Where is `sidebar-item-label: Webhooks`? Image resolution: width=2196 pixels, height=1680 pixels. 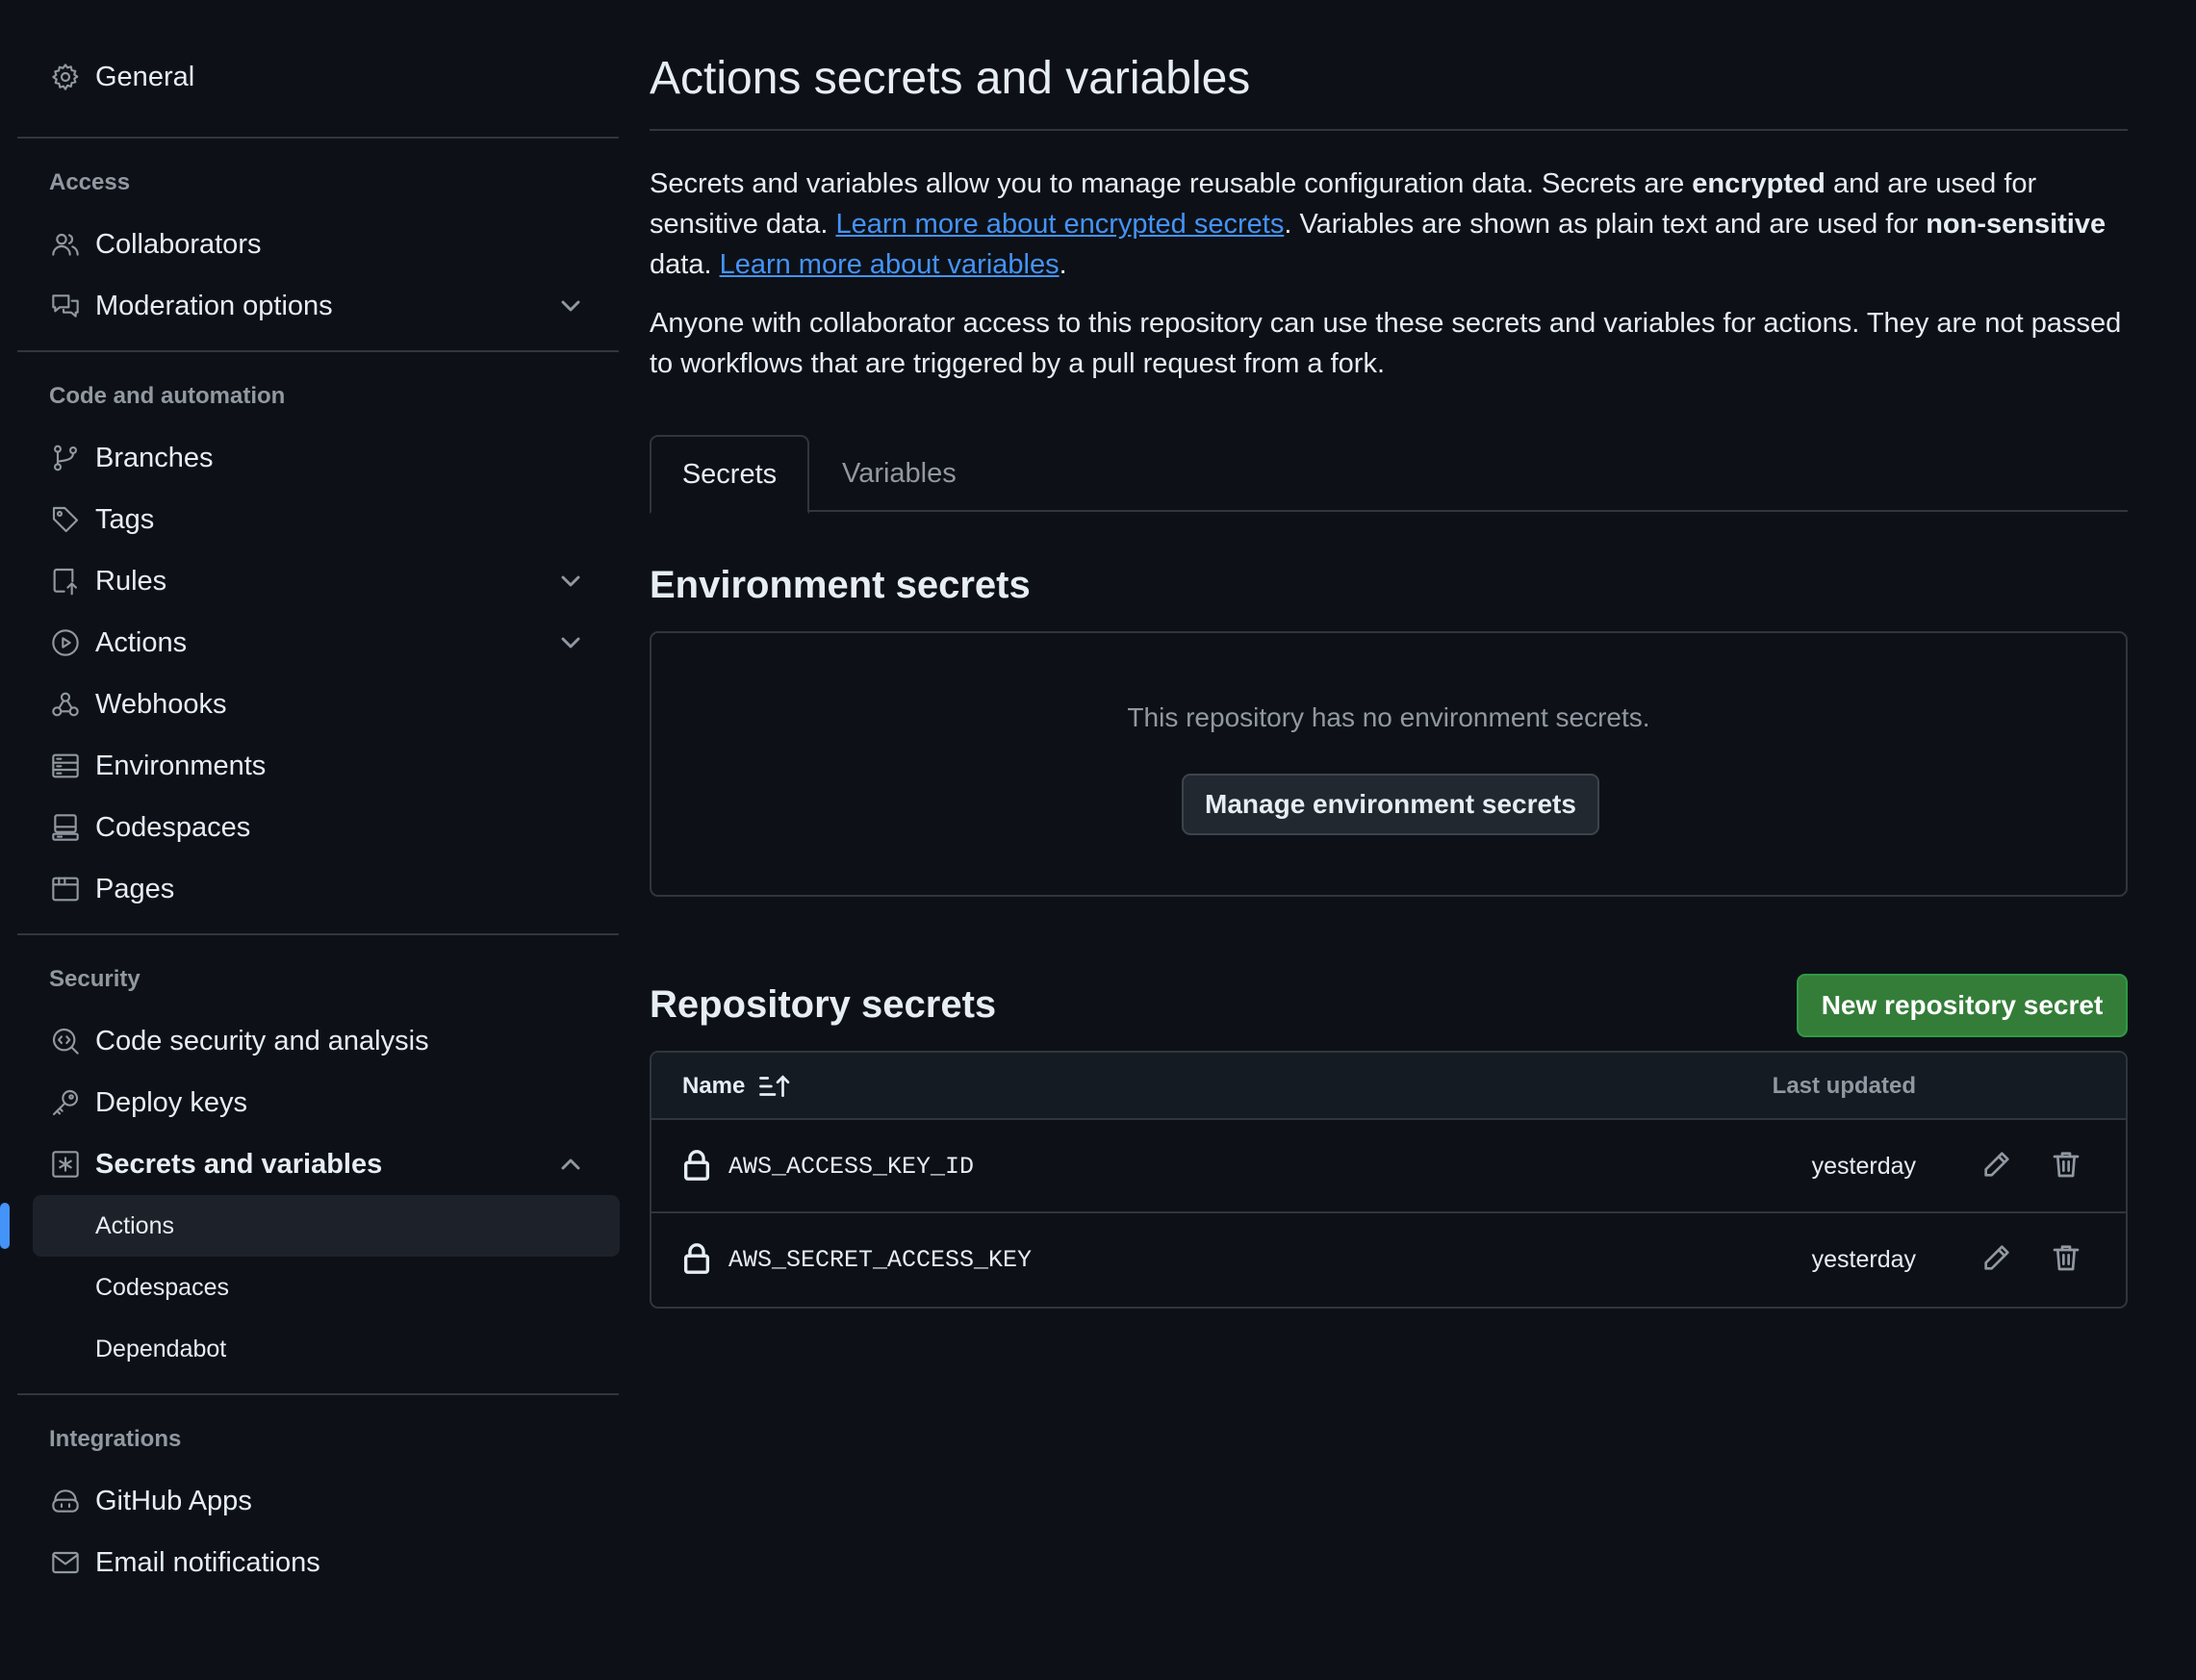
sidebar-item-label: Webhooks is located at coordinates (161, 704).